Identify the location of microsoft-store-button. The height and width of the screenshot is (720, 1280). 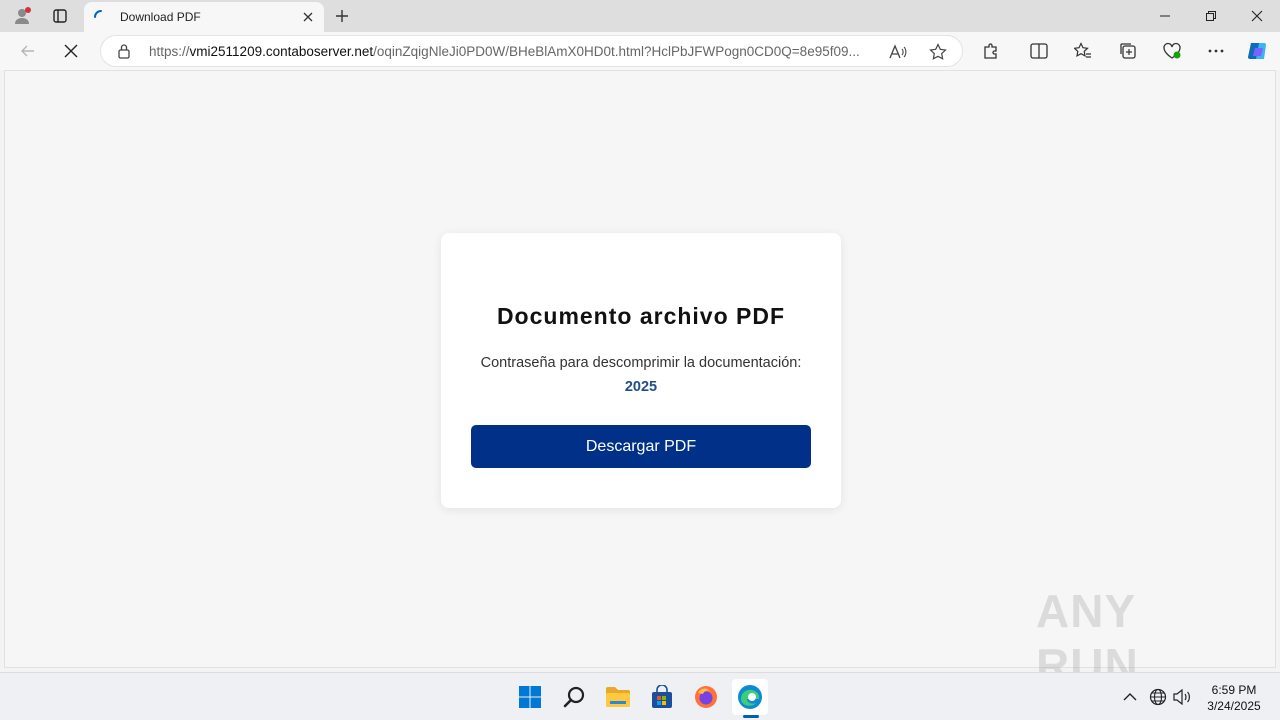
(662, 697).